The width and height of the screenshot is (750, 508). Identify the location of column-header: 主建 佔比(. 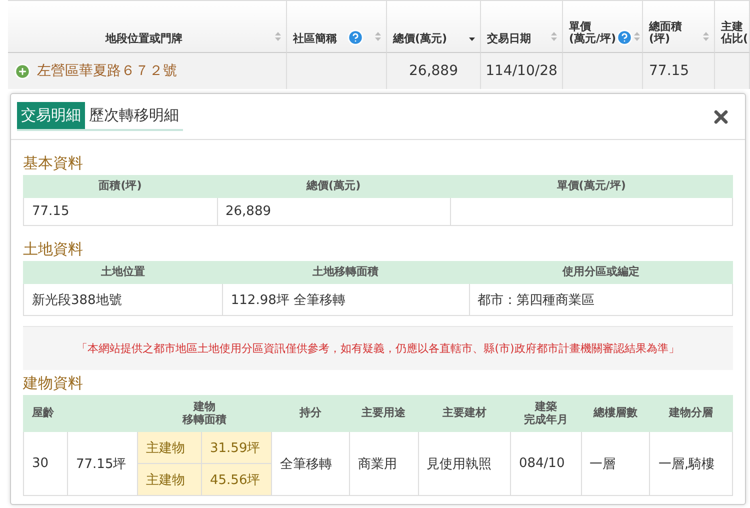
(732, 27).